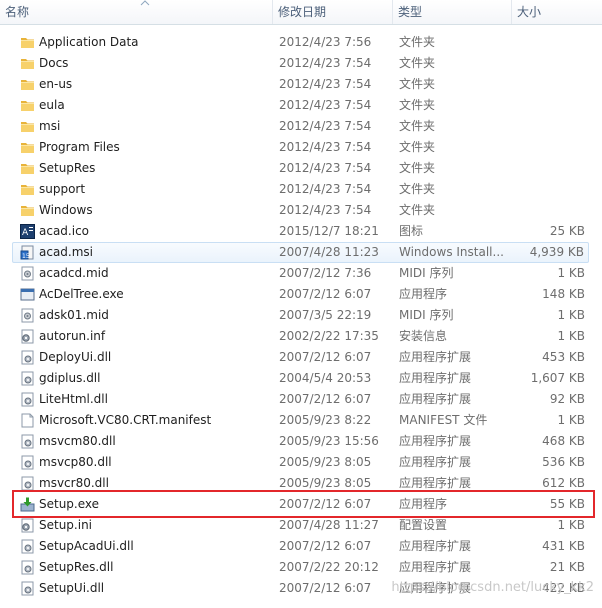  What do you see at coordinates (66, 252) in the screenshot?
I see `file-name: acad.msi` at bounding box center [66, 252].